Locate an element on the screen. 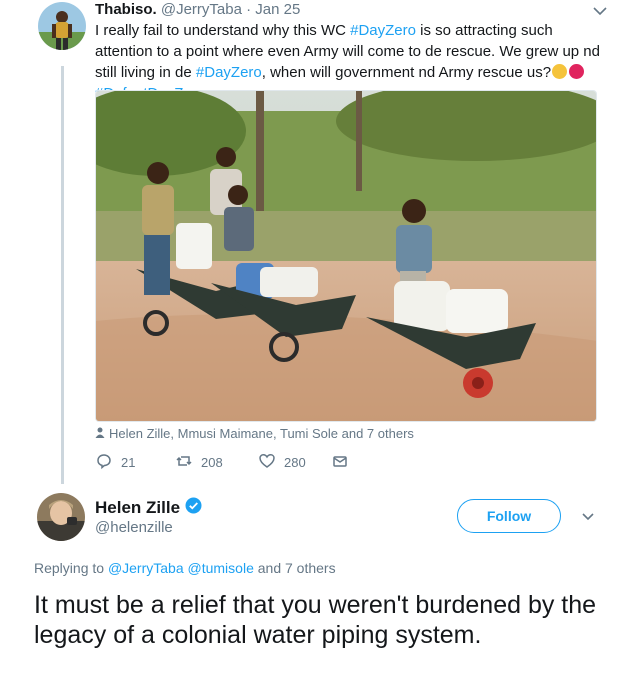 This screenshot has width=630, height=689. like-count: 280 is located at coordinates (295, 462).